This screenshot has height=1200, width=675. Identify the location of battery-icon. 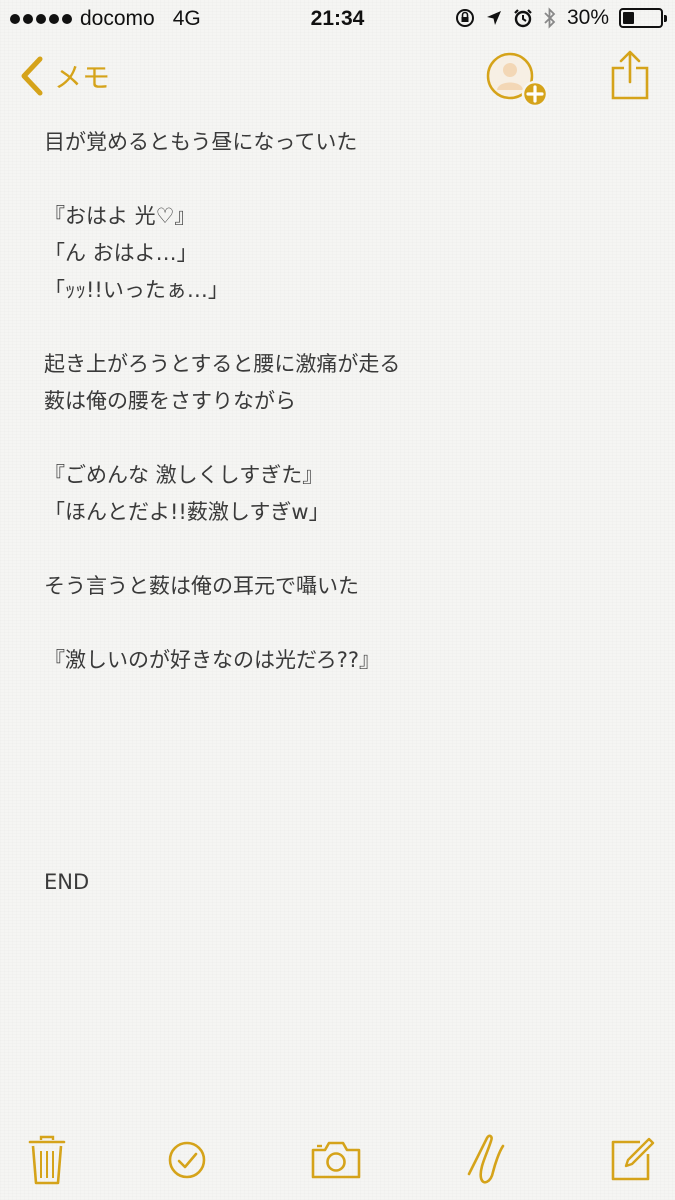
(643, 18).